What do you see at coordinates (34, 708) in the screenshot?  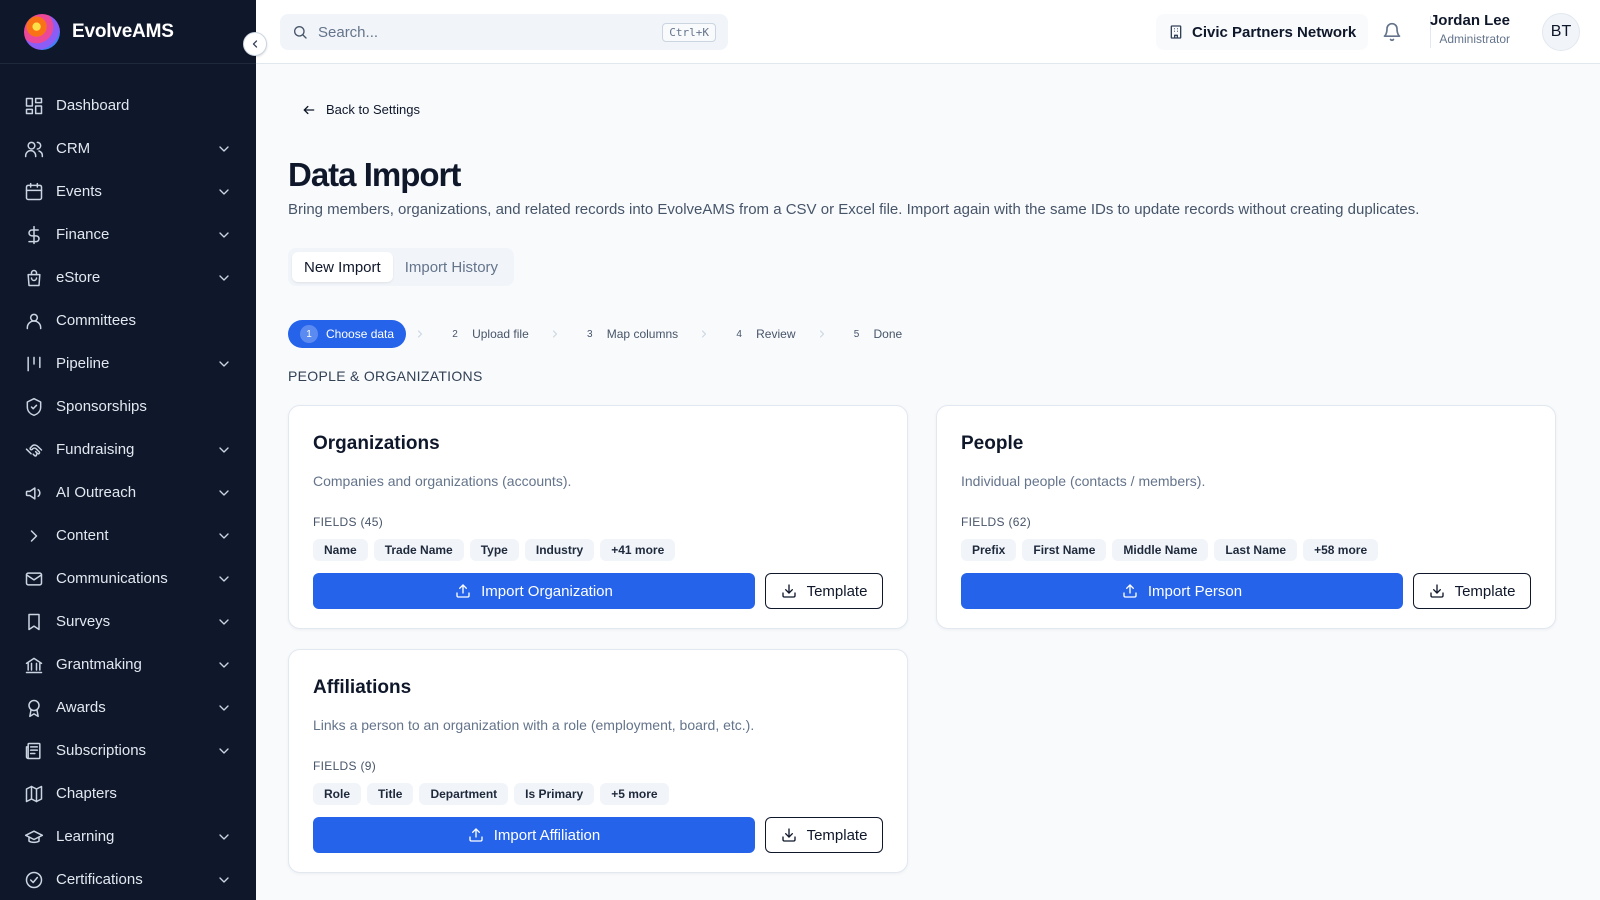 I see `award-icon` at bounding box center [34, 708].